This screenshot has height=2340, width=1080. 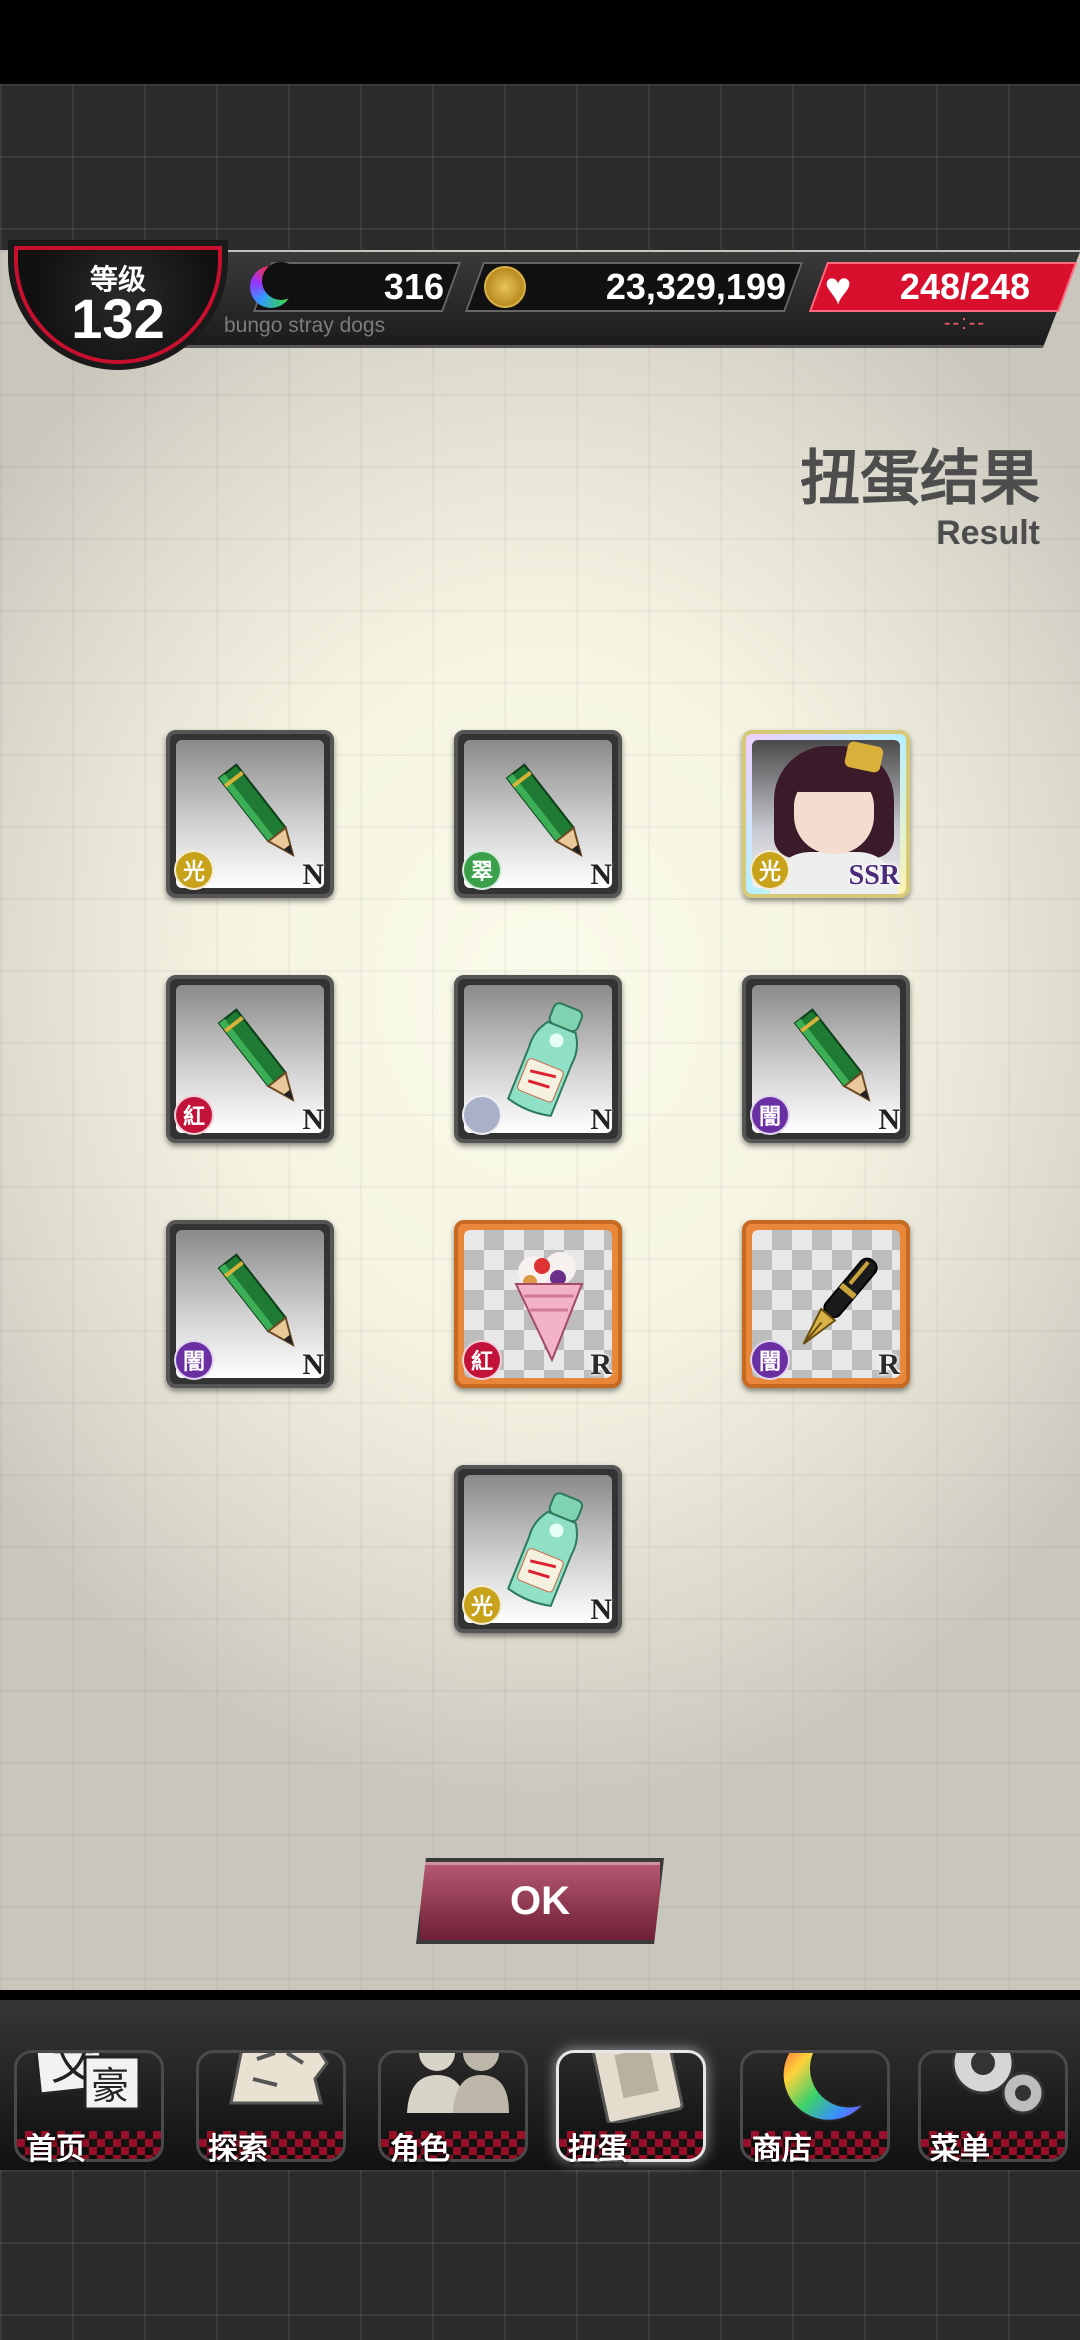 What do you see at coordinates (782, 2149) in the screenshot?
I see `nav-label: 商店` at bounding box center [782, 2149].